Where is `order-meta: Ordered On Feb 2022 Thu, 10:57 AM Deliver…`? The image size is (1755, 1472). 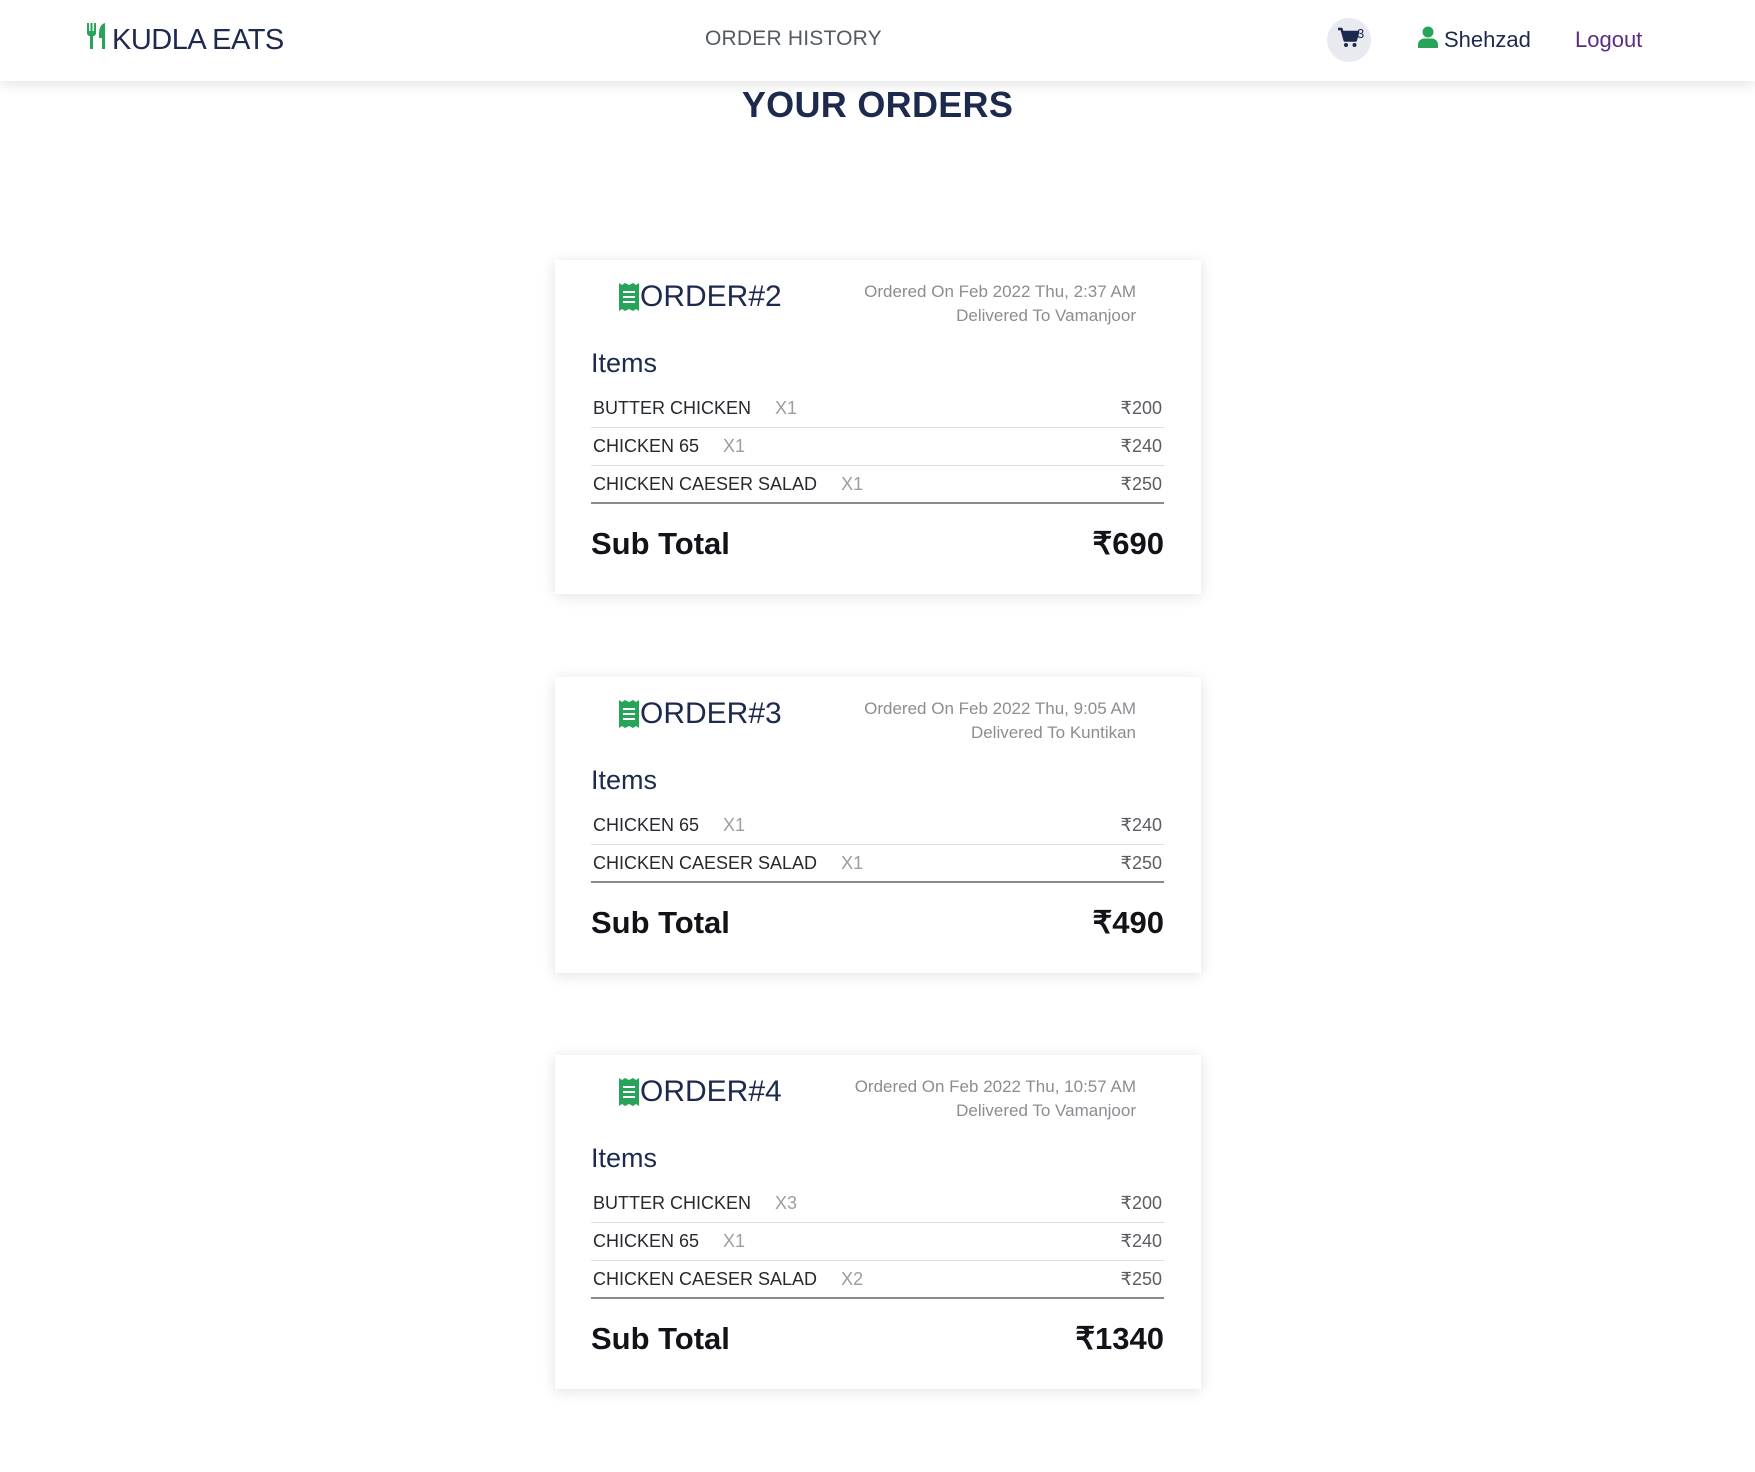 order-meta: Ordered On Feb 2022 Thu, 10:57 AM Deliver… is located at coordinates (995, 1099).